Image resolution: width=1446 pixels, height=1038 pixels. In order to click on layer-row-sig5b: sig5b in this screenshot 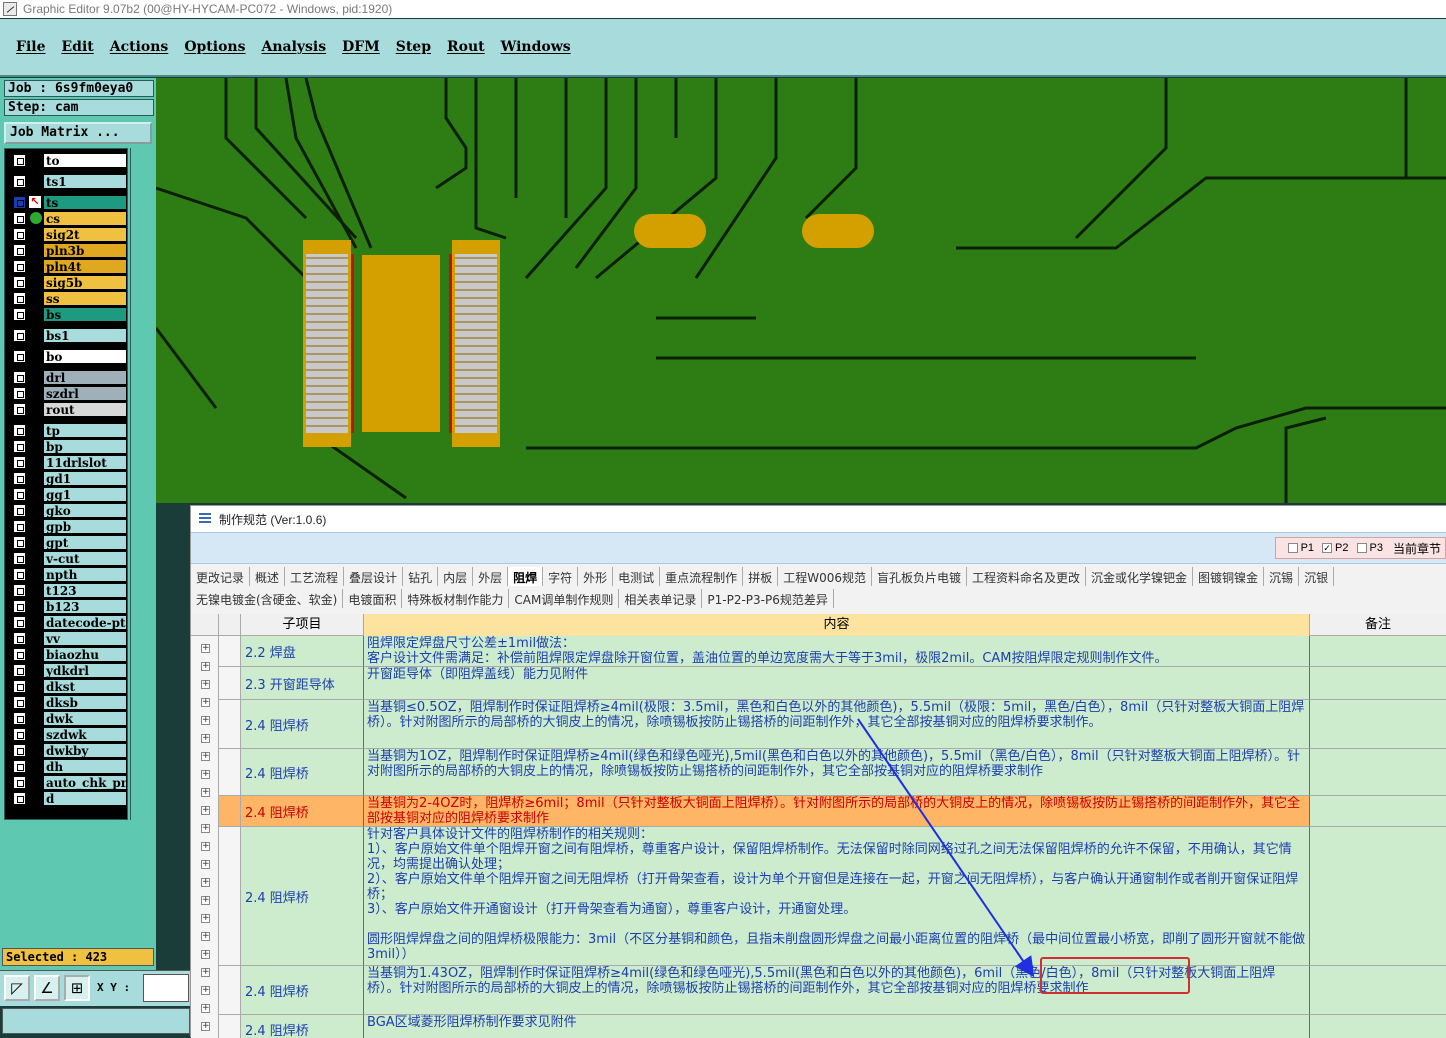, I will do `click(69, 282)`.